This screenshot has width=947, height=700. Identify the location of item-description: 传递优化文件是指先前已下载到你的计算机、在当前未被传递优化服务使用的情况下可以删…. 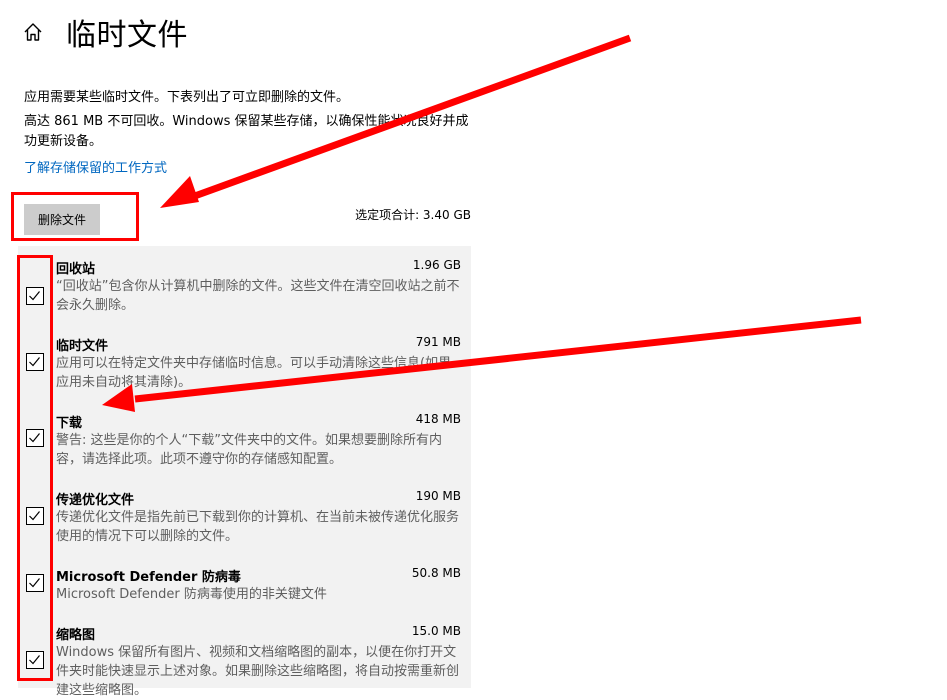
(258, 527).